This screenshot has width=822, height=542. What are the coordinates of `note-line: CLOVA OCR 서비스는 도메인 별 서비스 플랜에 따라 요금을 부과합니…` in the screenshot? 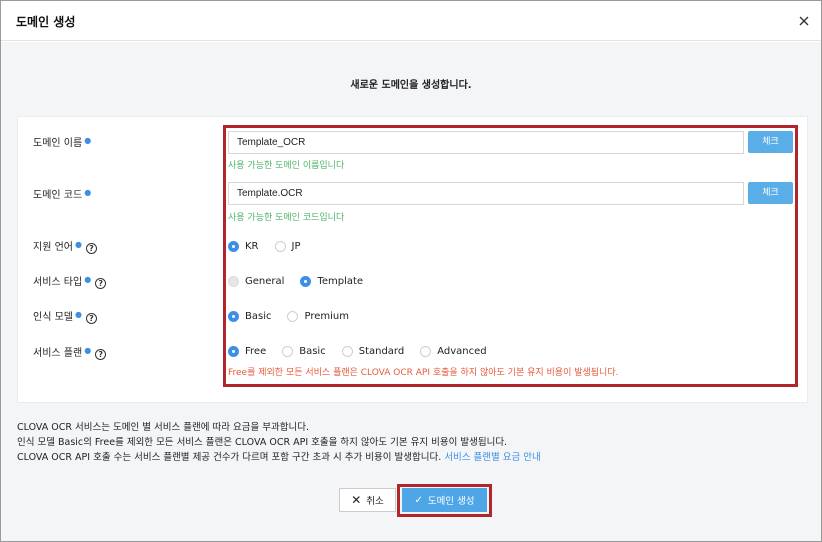 It's located at (163, 427).